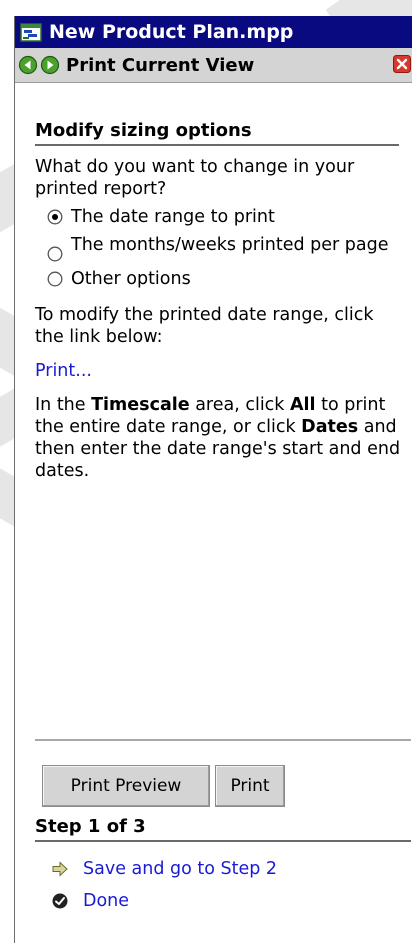 This screenshot has height=943, width=412. I want to click on window-title: New Product Plan.mpp, so click(171, 32).